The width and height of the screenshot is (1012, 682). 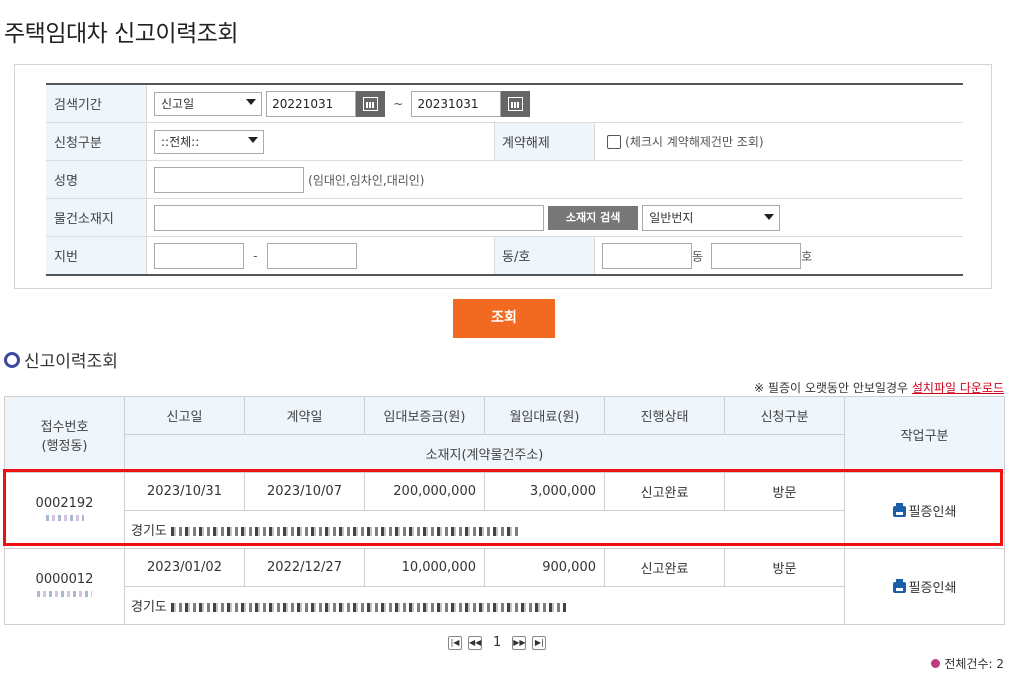 I want to click on prev-page-icon: ◀◀, so click(x=475, y=642).